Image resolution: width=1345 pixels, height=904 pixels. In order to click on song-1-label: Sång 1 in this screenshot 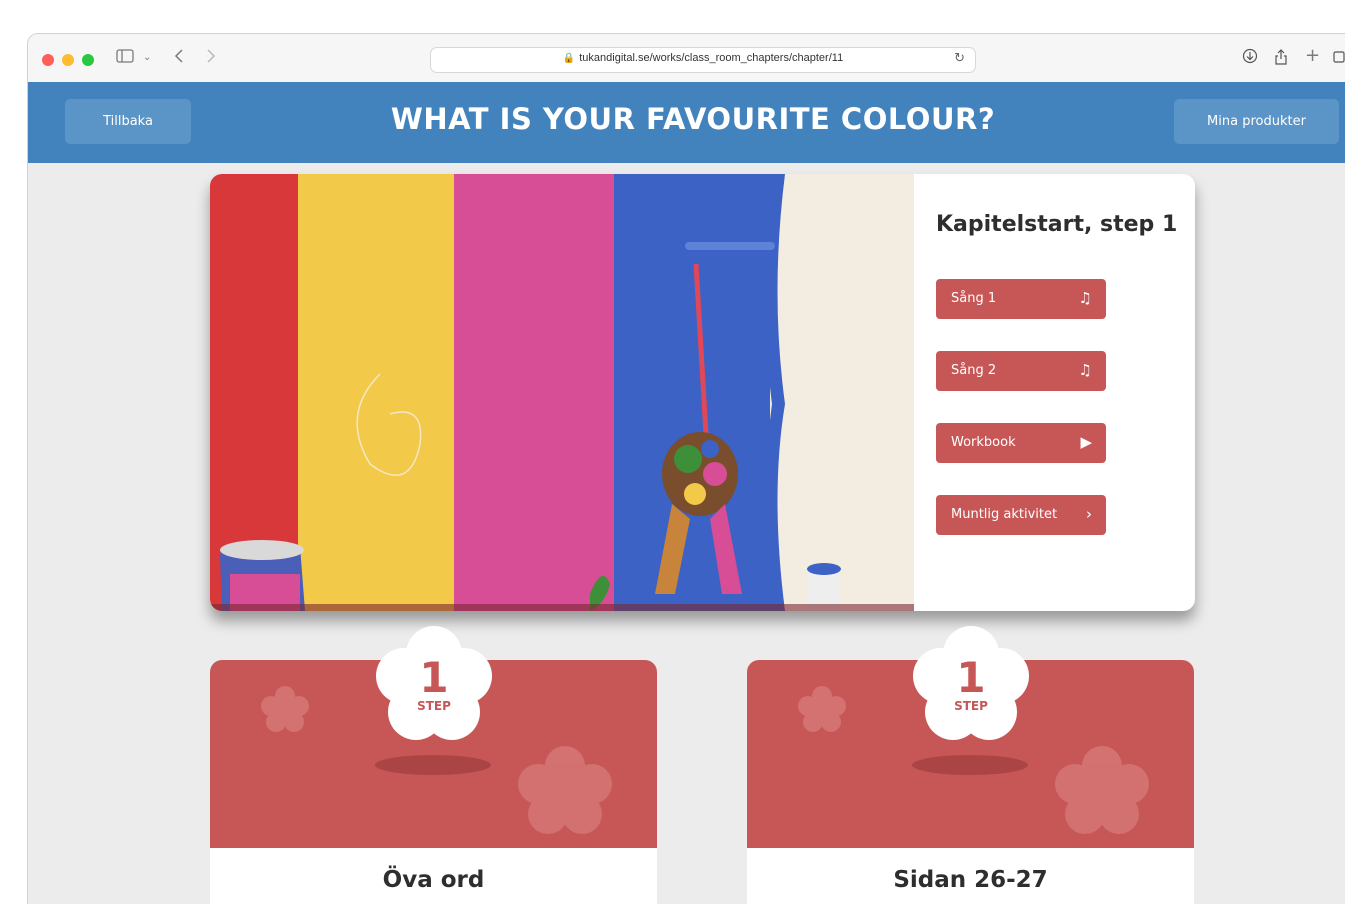, I will do `click(974, 298)`.